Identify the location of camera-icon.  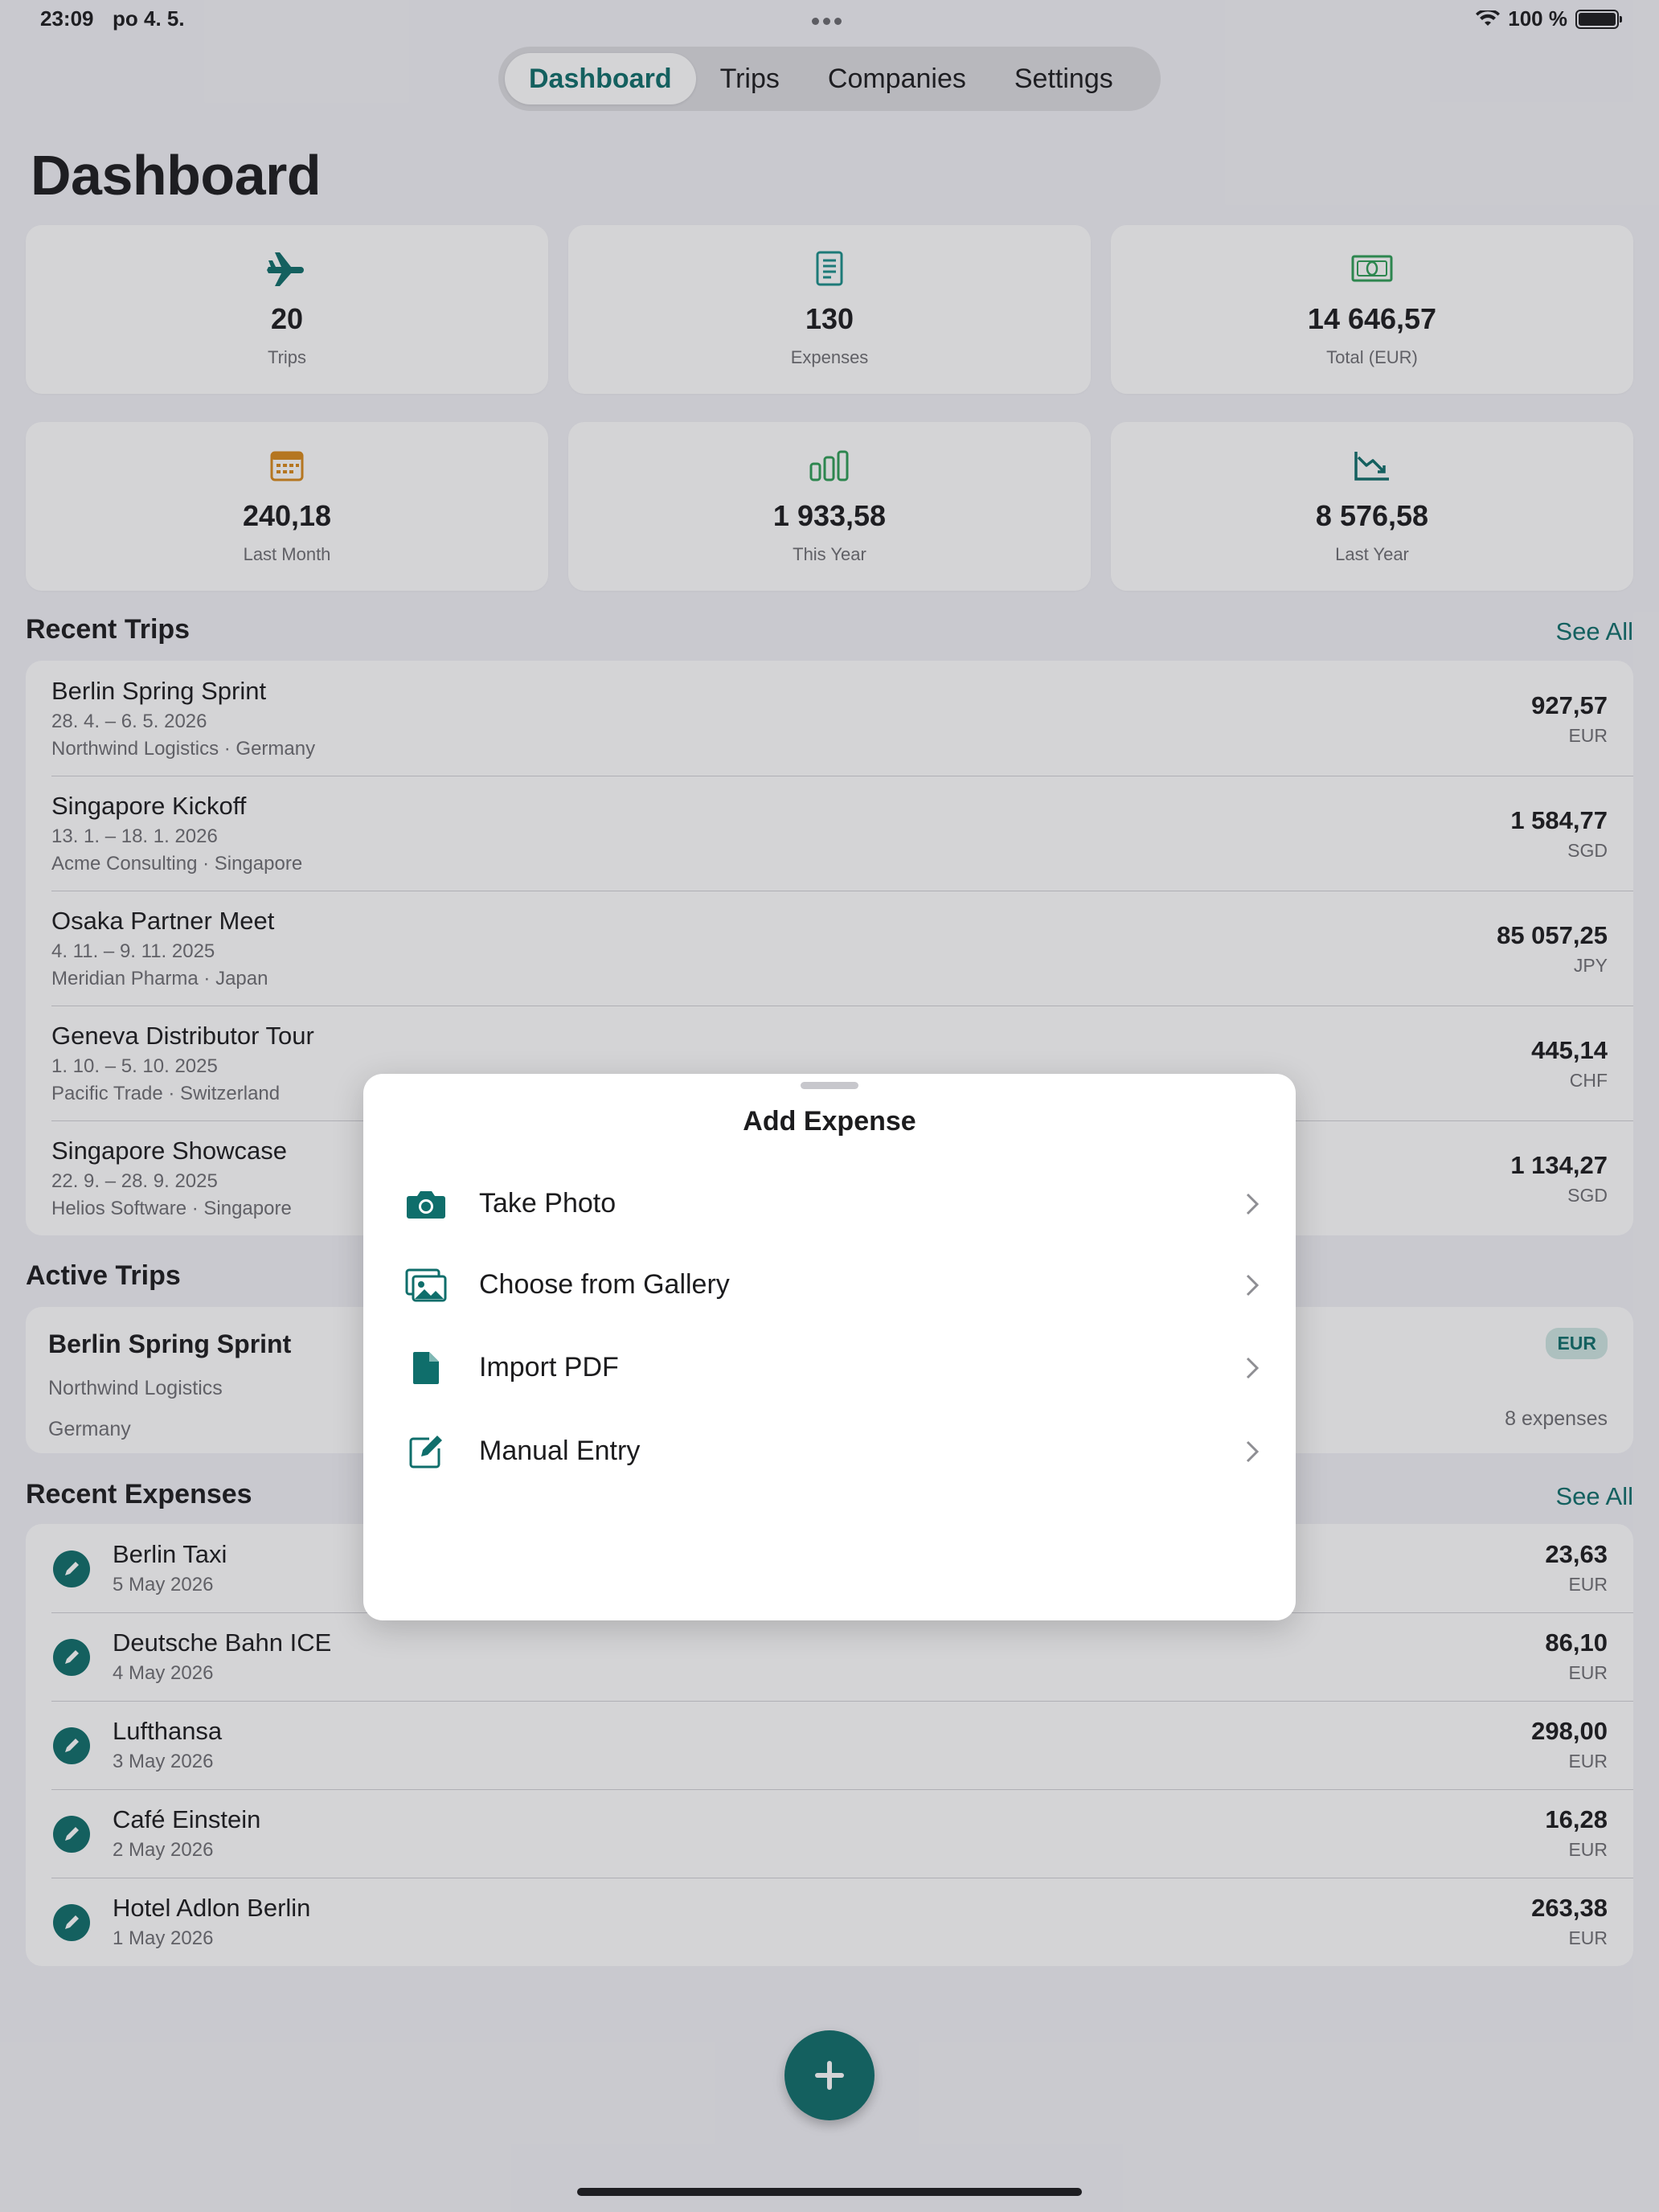
(426, 1204).